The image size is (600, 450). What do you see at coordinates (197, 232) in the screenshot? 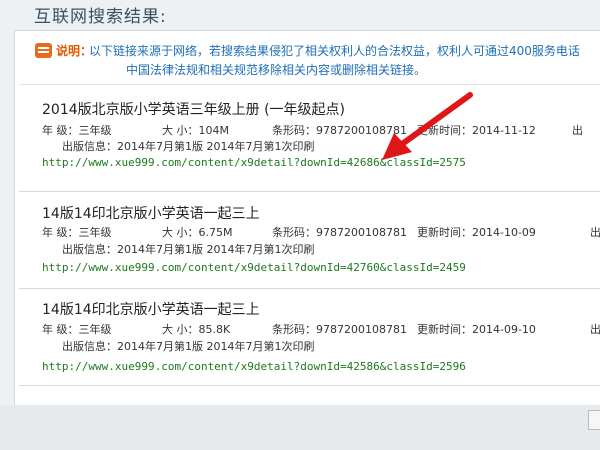
I see `size-field: 大 小：6.75M` at bounding box center [197, 232].